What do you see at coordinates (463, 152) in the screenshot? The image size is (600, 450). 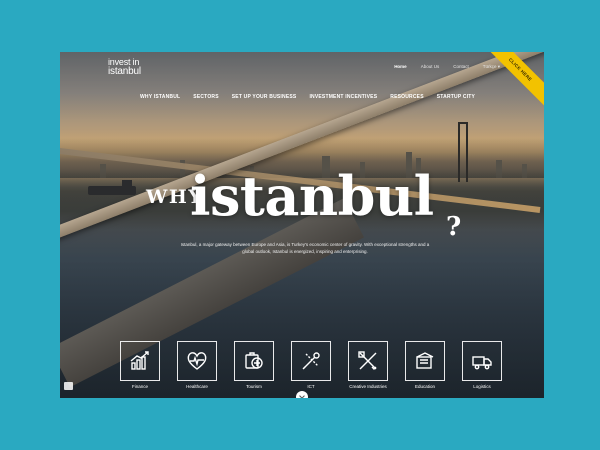 I see `bridge-tower` at bounding box center [463, 152].